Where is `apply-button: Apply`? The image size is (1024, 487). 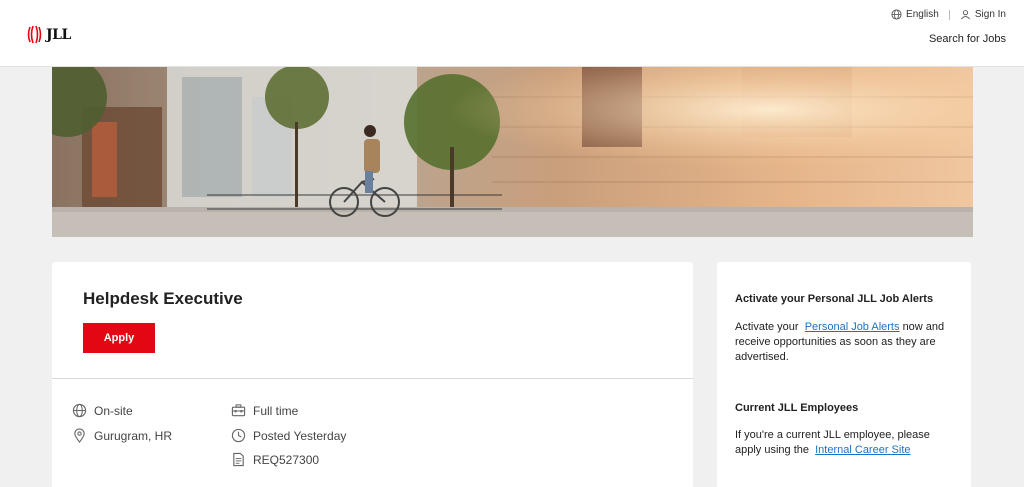 apply-button: Apply is located at coordinates (119, 338).